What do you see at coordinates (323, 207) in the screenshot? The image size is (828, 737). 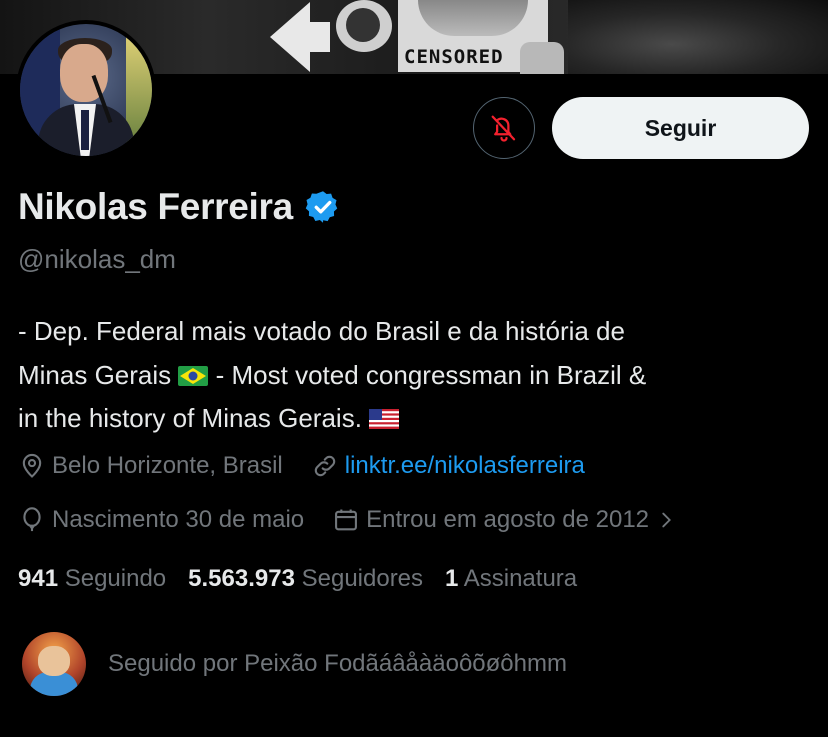 I see `verified-badge-icon` at bounding box center [323, 207].